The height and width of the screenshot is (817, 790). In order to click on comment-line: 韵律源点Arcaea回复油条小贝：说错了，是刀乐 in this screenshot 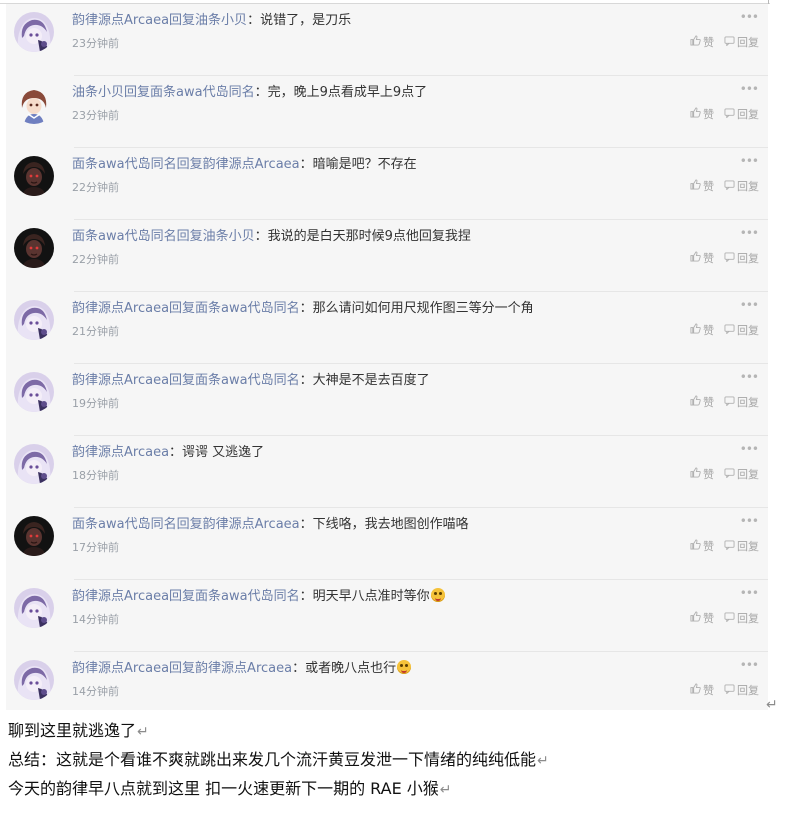, I will do `click(211, 21)`.